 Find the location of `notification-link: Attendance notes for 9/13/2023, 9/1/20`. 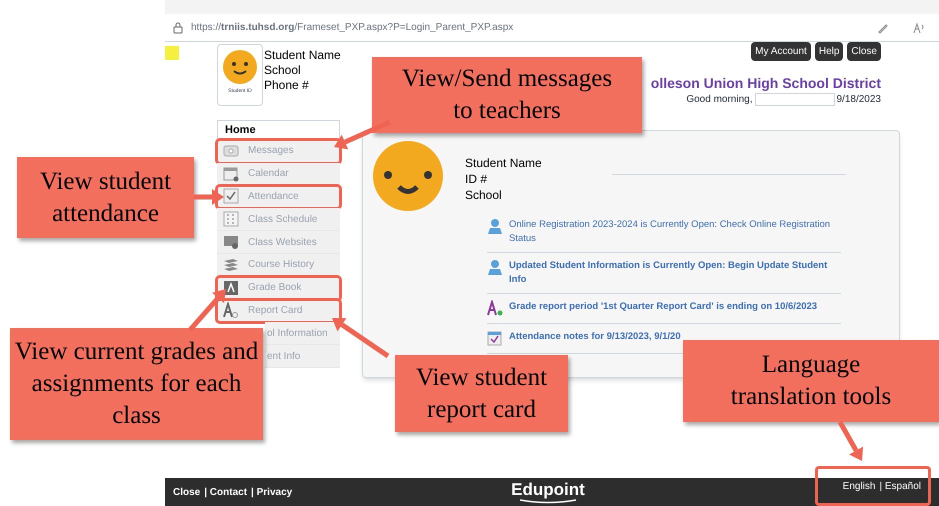

notification-link: Attendance notes for 9/13/2023, 9/1/20 is located at coordinates (595, 337).